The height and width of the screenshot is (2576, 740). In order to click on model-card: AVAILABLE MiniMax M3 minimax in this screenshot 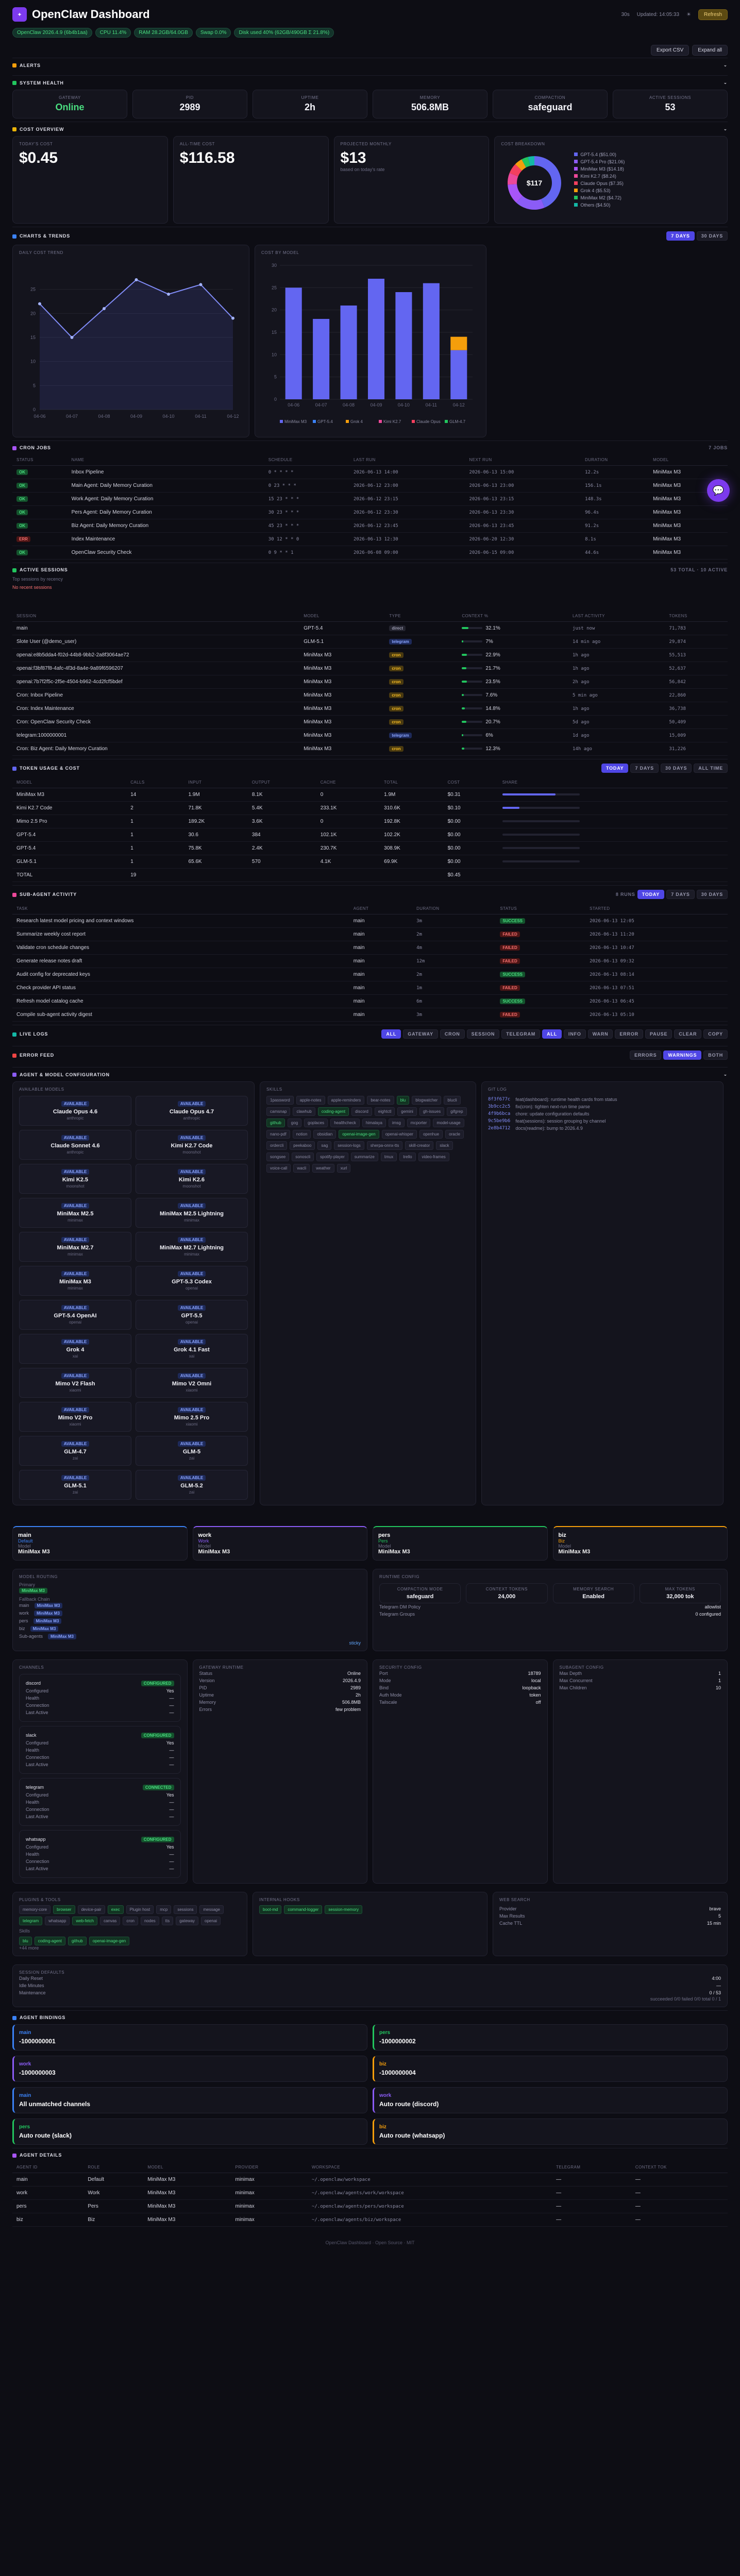, I will do `click(75, 1281)`.